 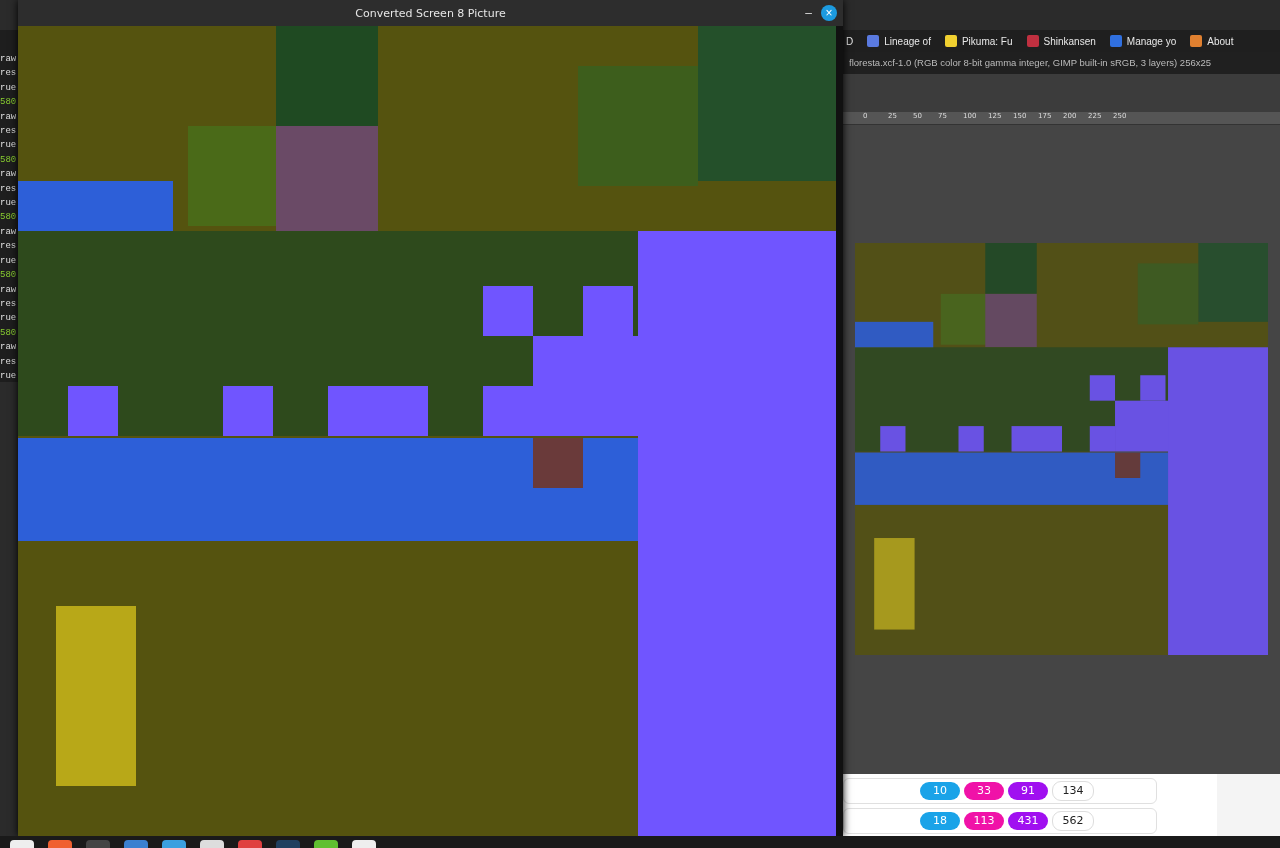 I want to click on window-title: floresta.xcf-1.0 (RGB color 8-bit gamma integer, GIMP built-in sRGB, 3 layers) 256x25, so click(x=1061, y=63).